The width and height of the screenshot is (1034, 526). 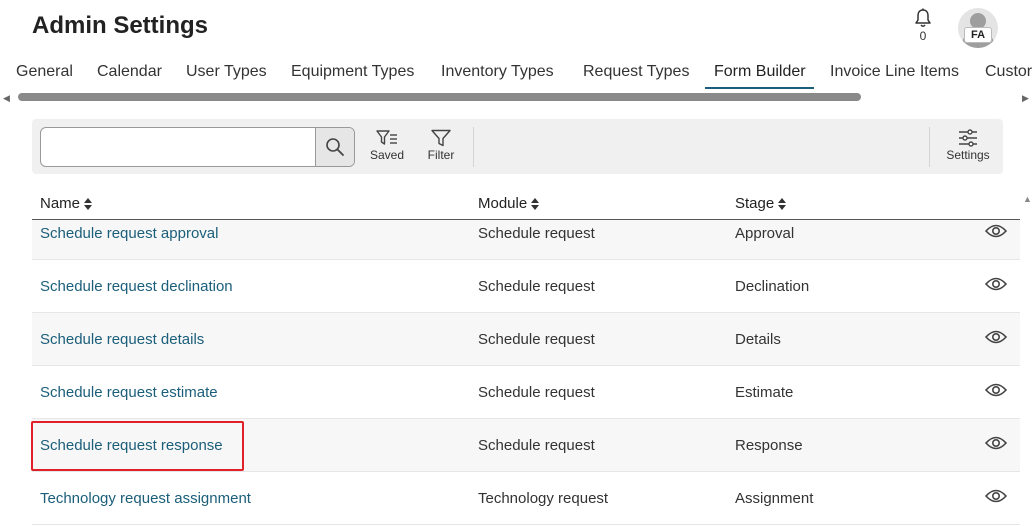 I want to click on form-name-link: Schedule request estimate, so click(x=129, y=392).